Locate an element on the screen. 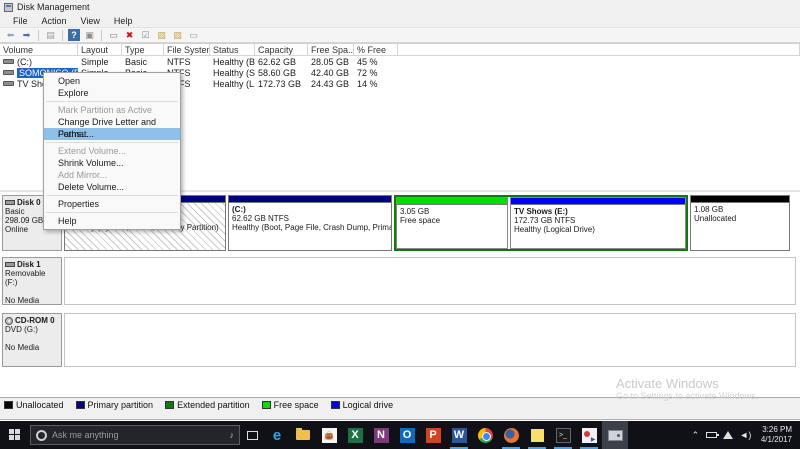  cdrom-empty-region is located at coordinates (430, 340).